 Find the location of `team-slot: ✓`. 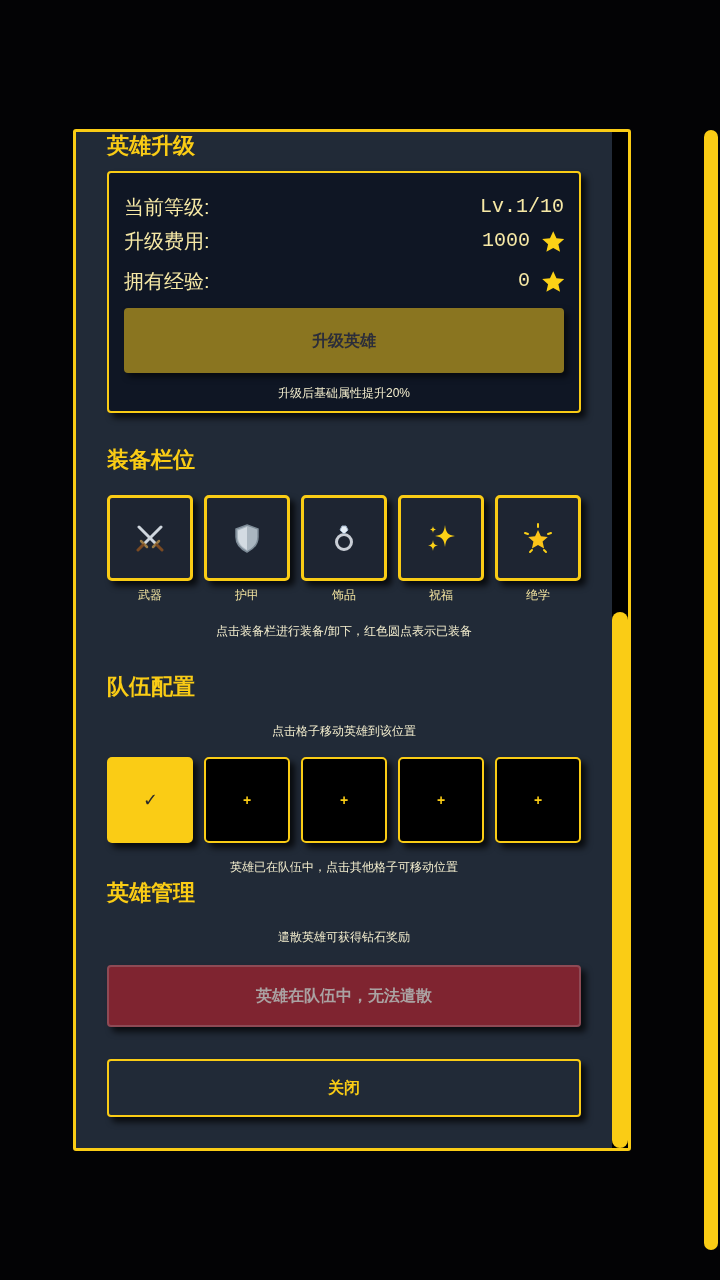

team-slot: ✓ is located at coordinates (150, 800).